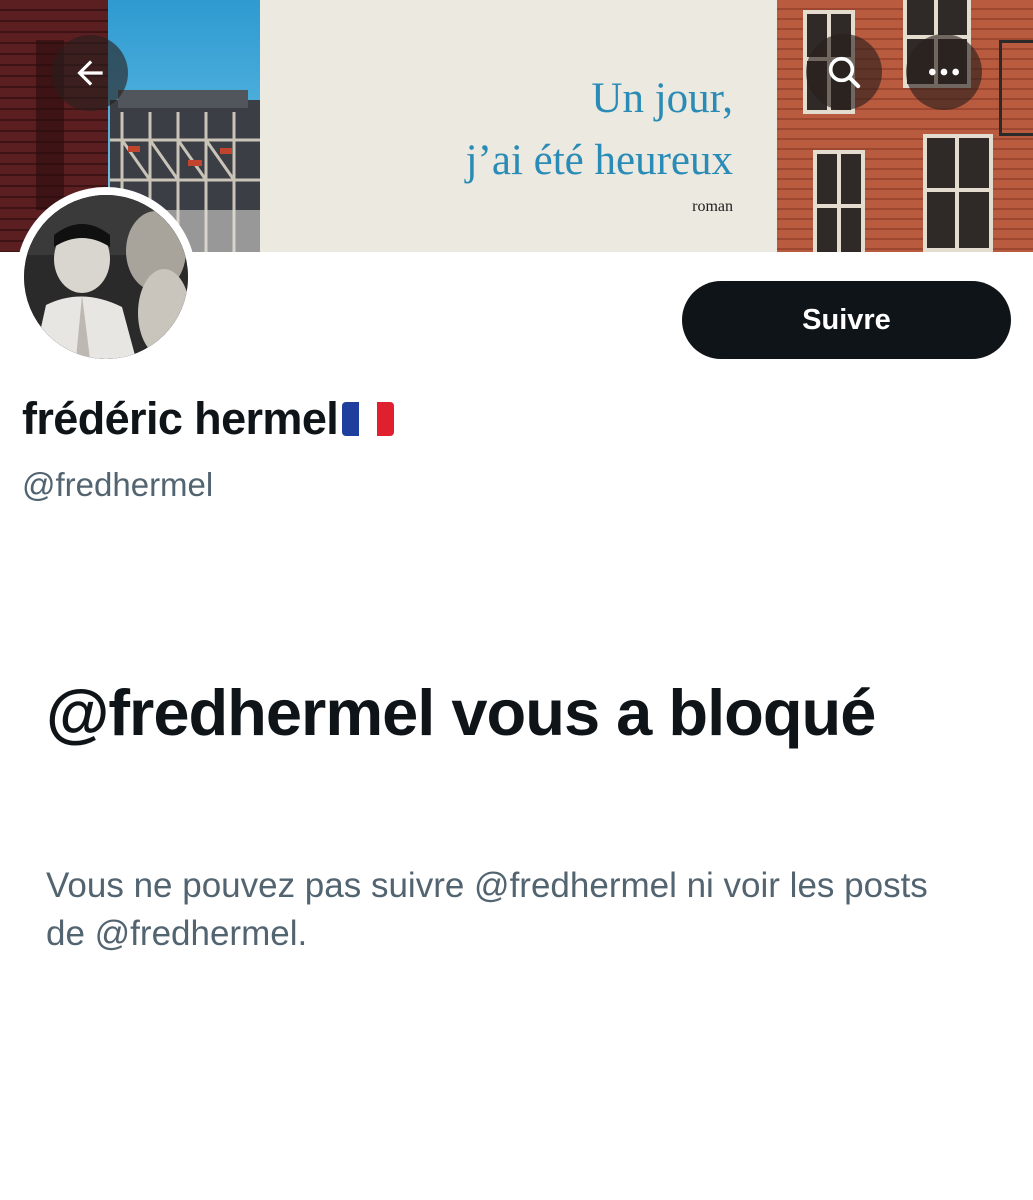 The width and height of the screenshot is (1033, 1200). Describe the element at coordinates (846, 320) in the screenshot. I see `follow-button: Suivre` at that location.